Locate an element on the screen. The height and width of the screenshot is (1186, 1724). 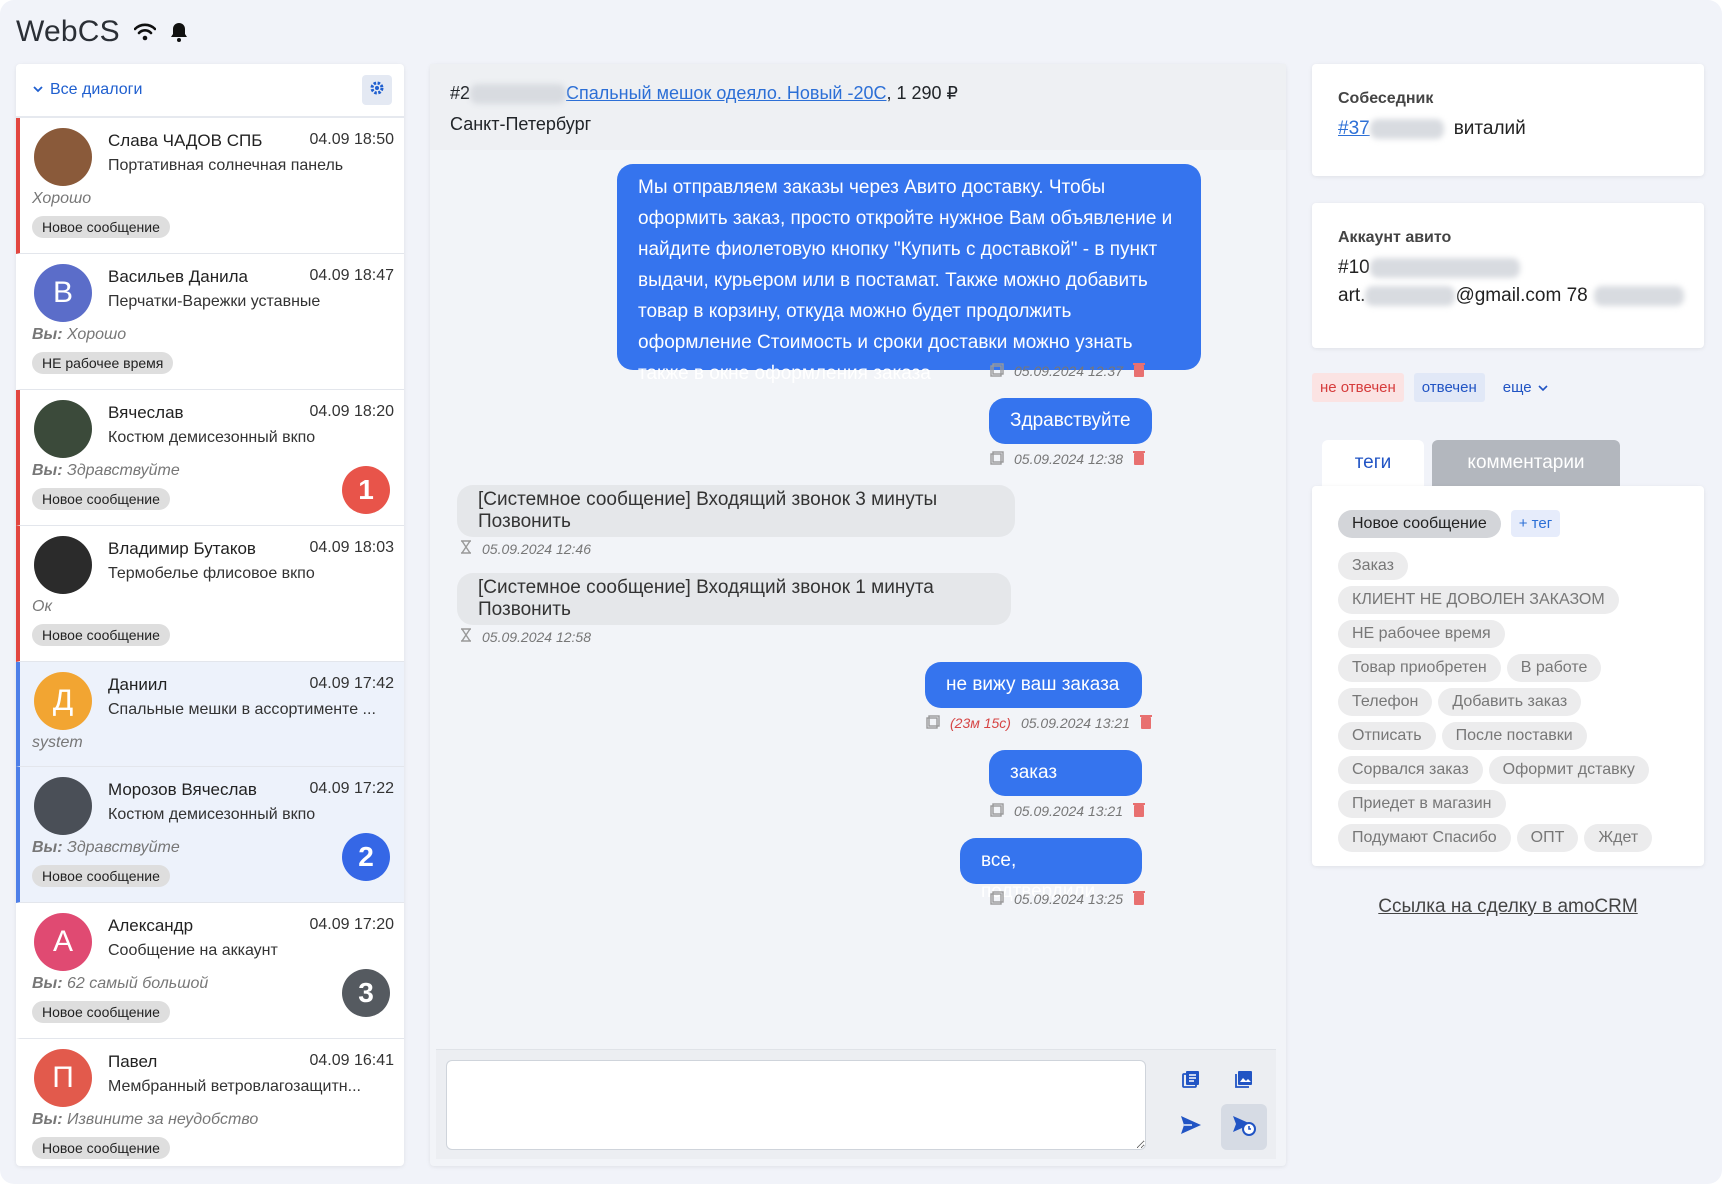
city: Санкт-Петербург is located at coordinates (521, 124).